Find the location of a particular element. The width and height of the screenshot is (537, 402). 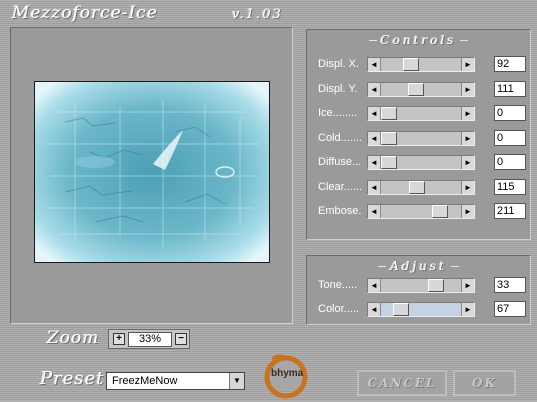

clear-slider: ◄ ► is located at coordinates (421, 187).